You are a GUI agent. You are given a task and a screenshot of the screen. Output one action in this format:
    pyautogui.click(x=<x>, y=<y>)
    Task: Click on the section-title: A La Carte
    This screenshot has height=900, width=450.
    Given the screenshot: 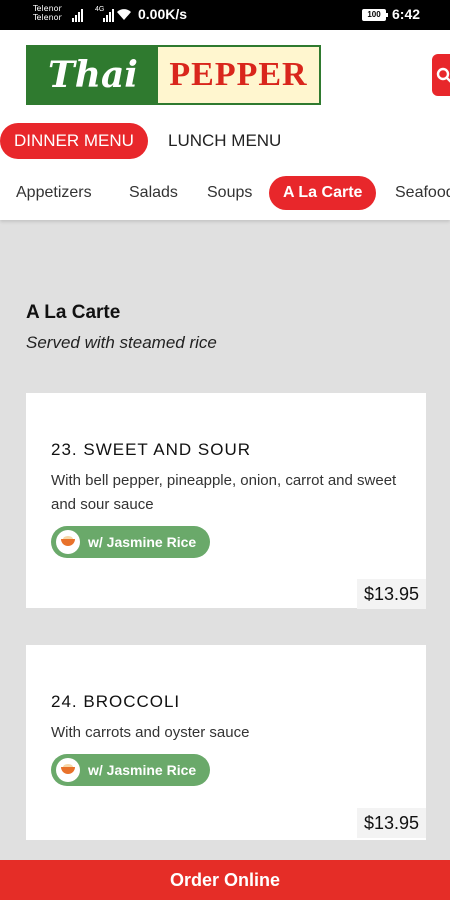 What is the action you would take?
    pyautogui.click(x=73, y=312)
    